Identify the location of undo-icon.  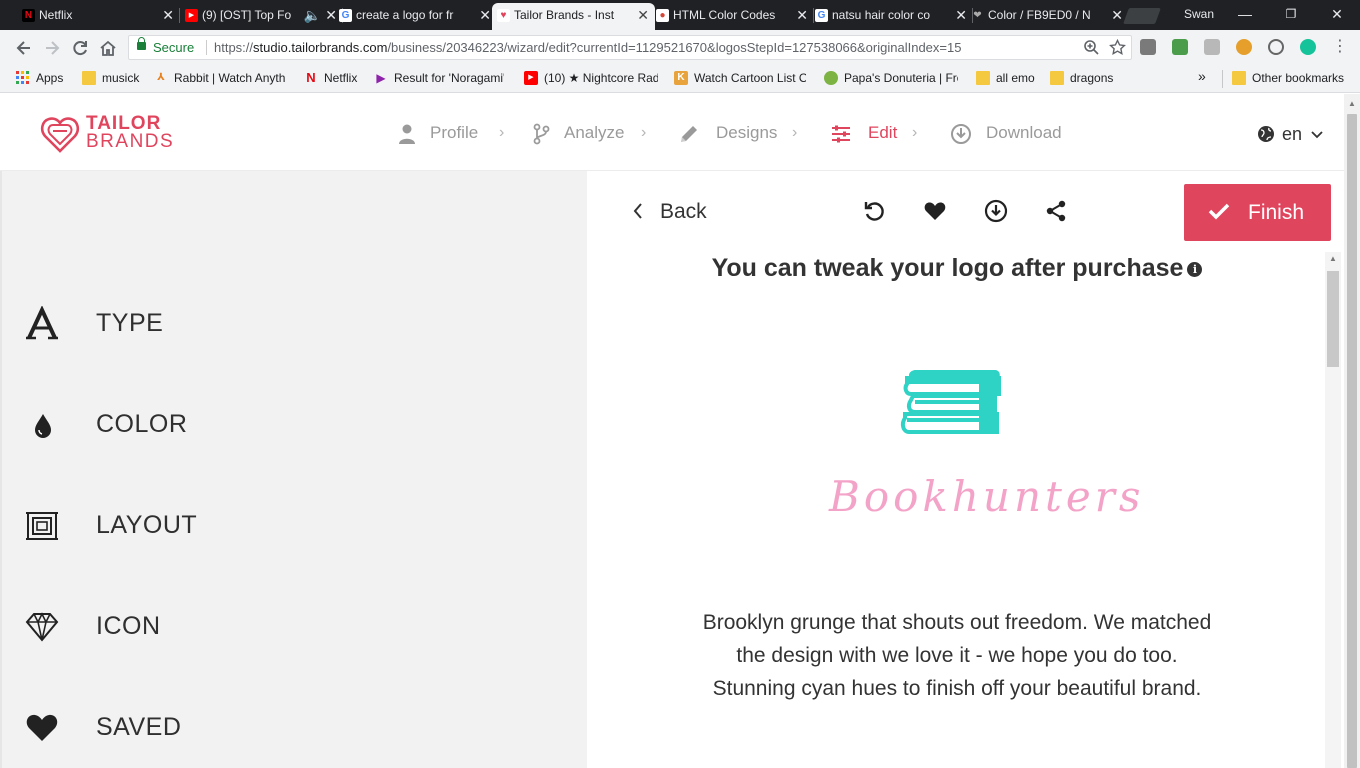
(874, 211).